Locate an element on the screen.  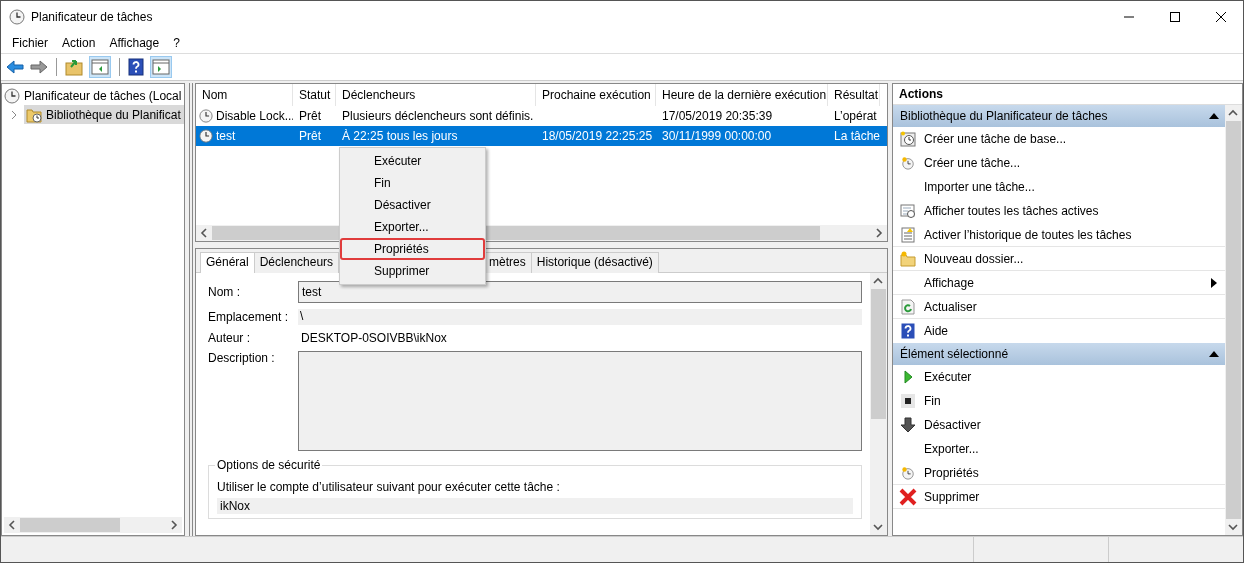
table-cell: La tâche is located at coordinates (857, 136).